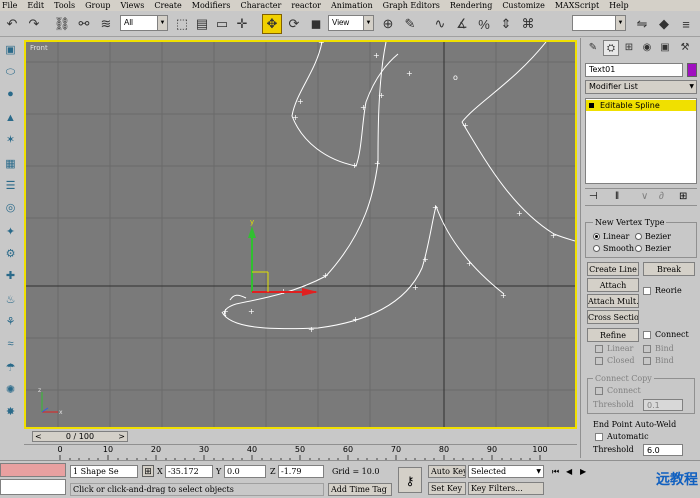  I want to click on modifier-twist-icon: ✺, so click(10, 390).